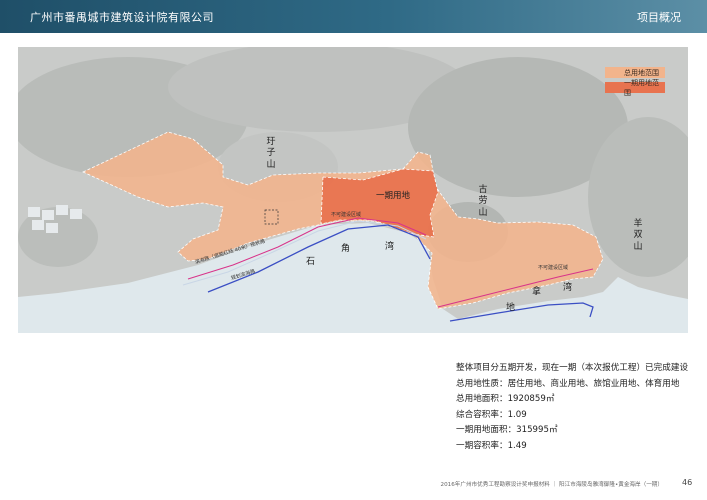 The image size is (707, 500). What do you see at coordinates (393, 196) in the screenshot?
I see `label-phase-one: 一期用地` at bounding box center [393, 196].